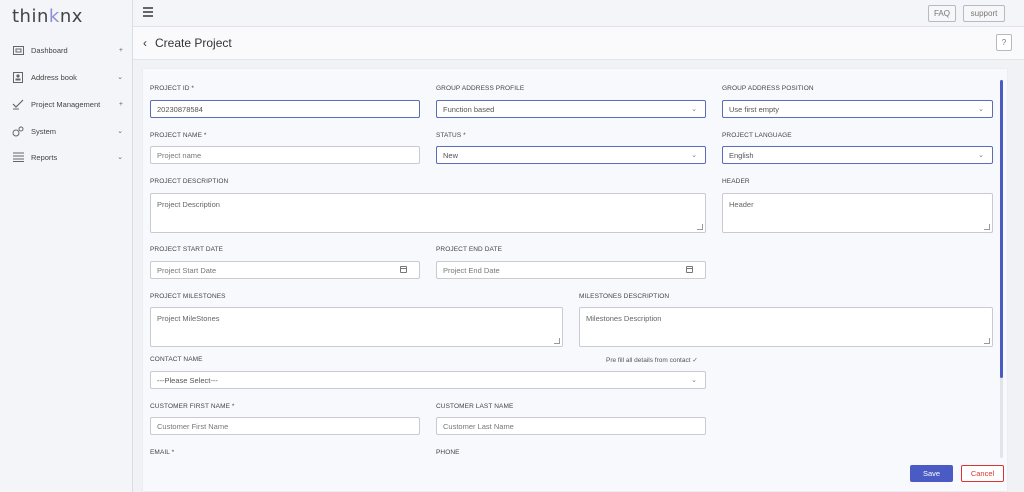  What do you see at coordinates (187, 380) in the screenshot?
I see `select-value: ---Please Select---` at bounding box center [187, 380].